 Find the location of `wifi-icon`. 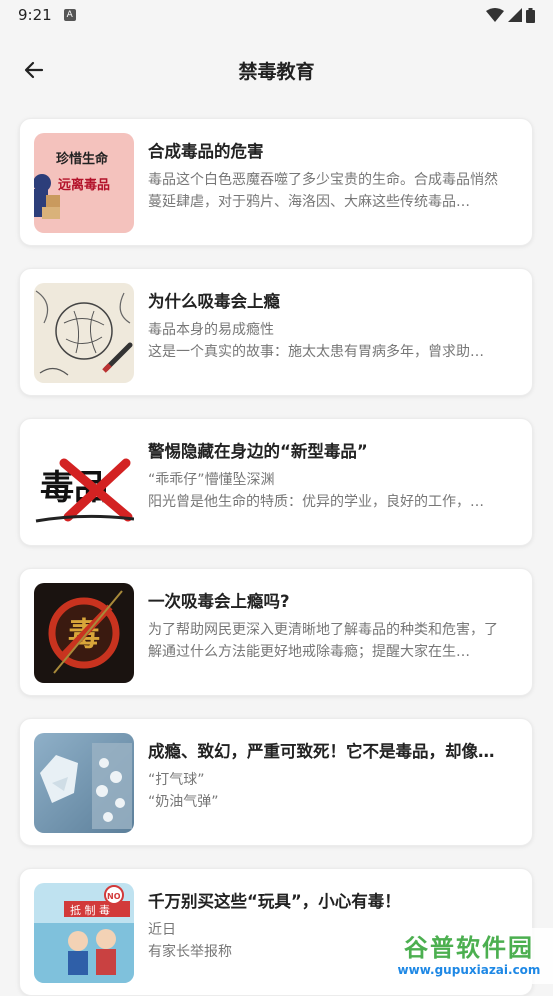

wifi-icon is located at coordinates (495, 15).